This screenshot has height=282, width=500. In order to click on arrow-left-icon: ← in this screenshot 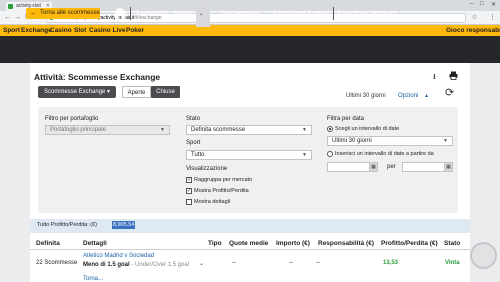, I will do `click(33, 13)`.